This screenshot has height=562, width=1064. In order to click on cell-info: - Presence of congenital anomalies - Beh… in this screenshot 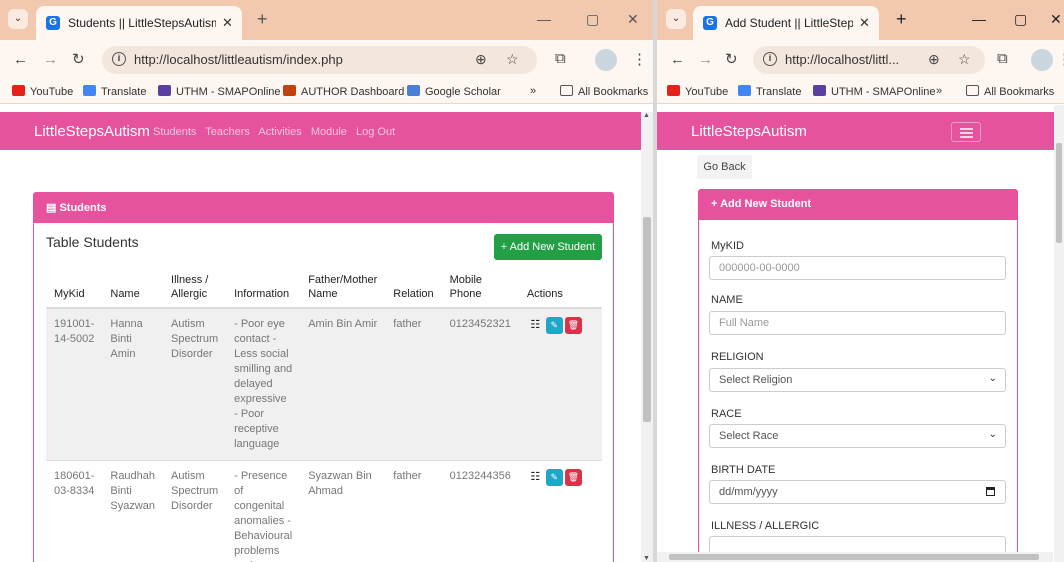, I will do `click(263, 511)`.